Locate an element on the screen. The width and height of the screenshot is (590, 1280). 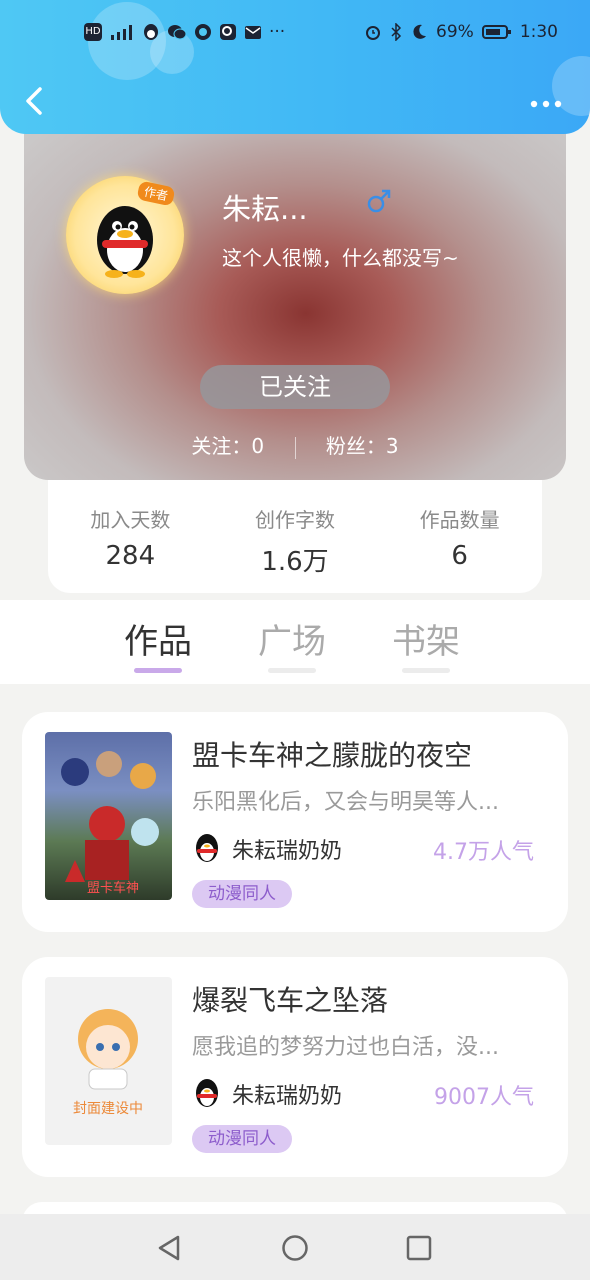
signal-icon is located at coordinates (121, 32).